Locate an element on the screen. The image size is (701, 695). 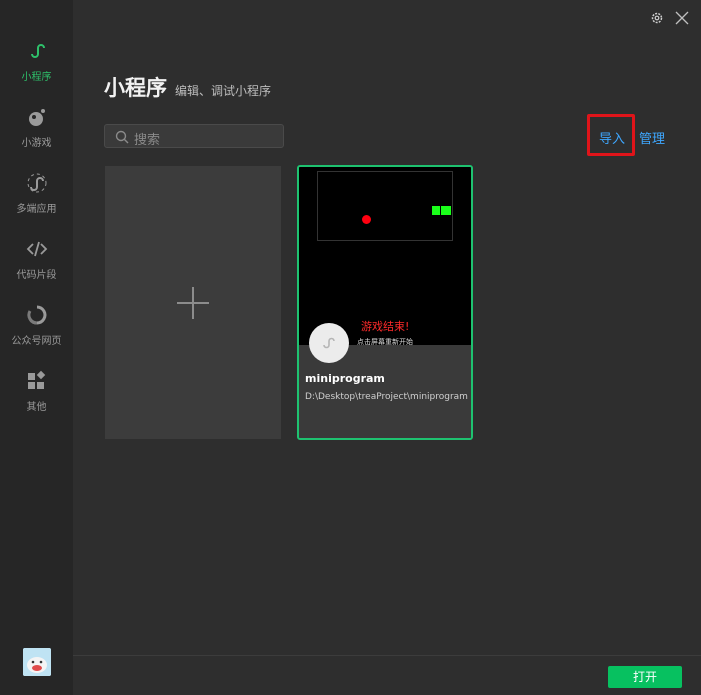
sidebar-item-label: 代码片段 is located at coordinates (36, 275).